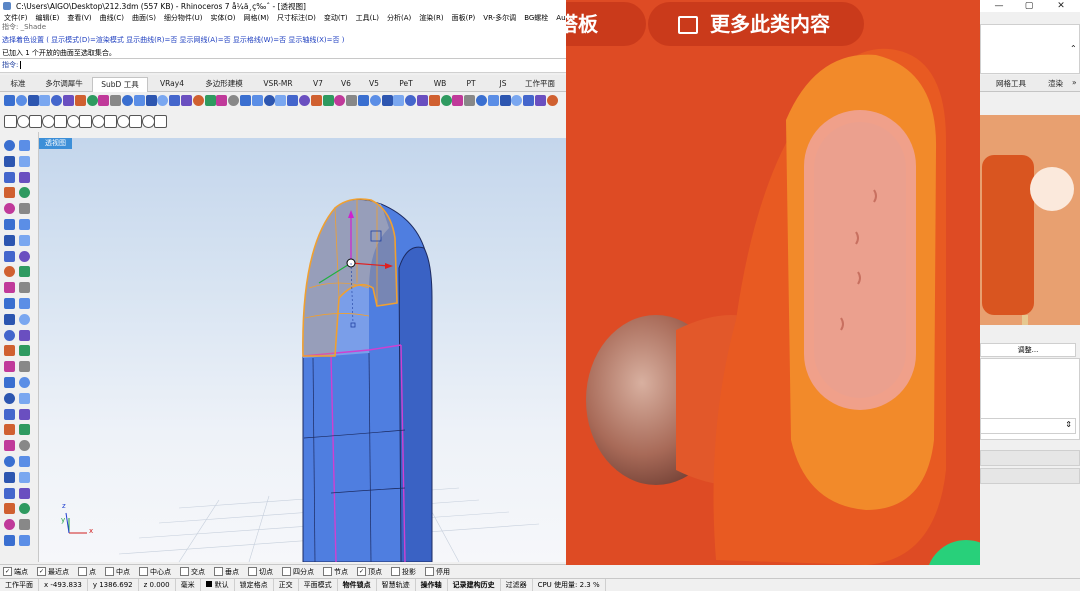  What do you see at coordinates (296, 18) in the screenshot?
I see `menu-dimension: 尺寸标注(D)` at bounding box center [296, 18].